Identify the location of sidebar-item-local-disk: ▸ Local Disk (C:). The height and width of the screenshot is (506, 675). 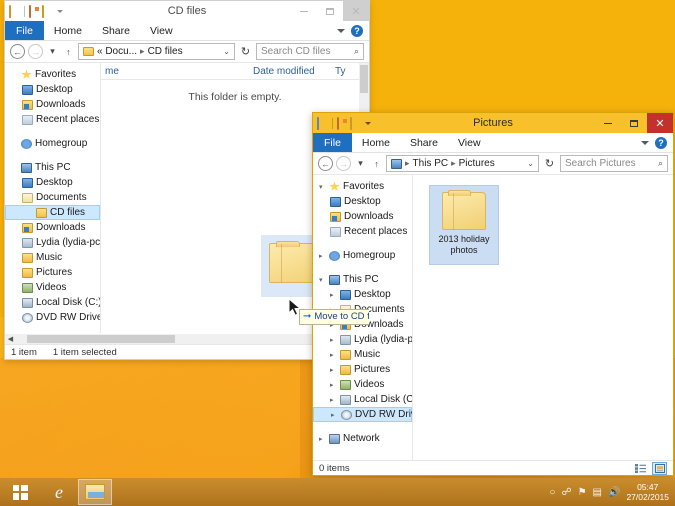
(362, 399).